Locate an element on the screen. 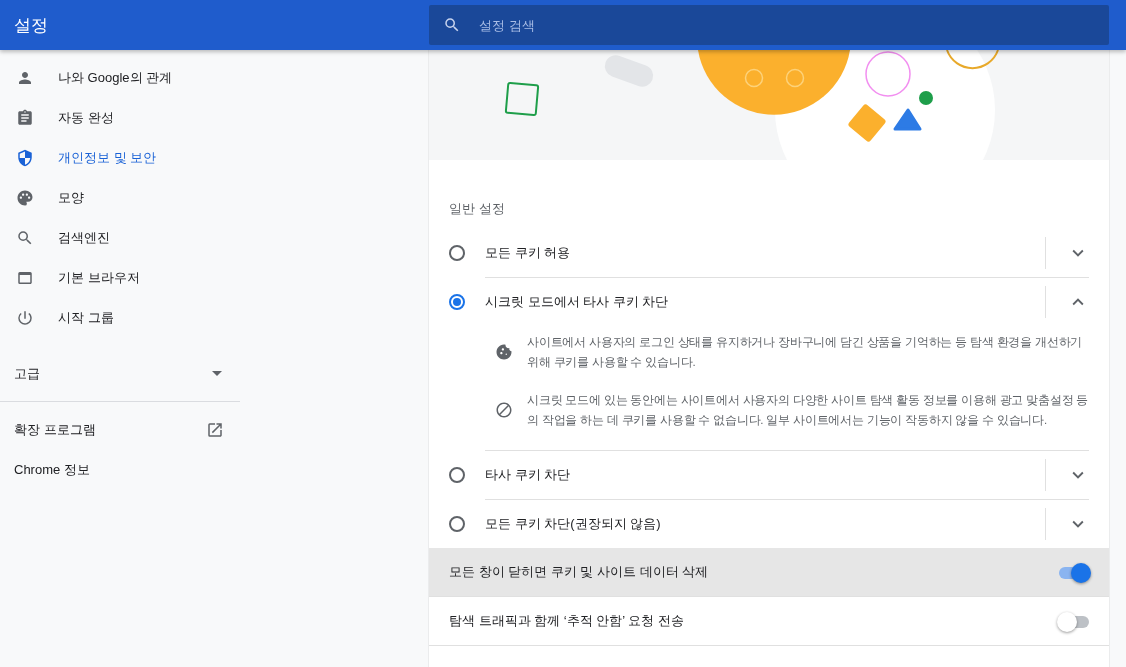  caret-icon is located at coordinates (217, 373).